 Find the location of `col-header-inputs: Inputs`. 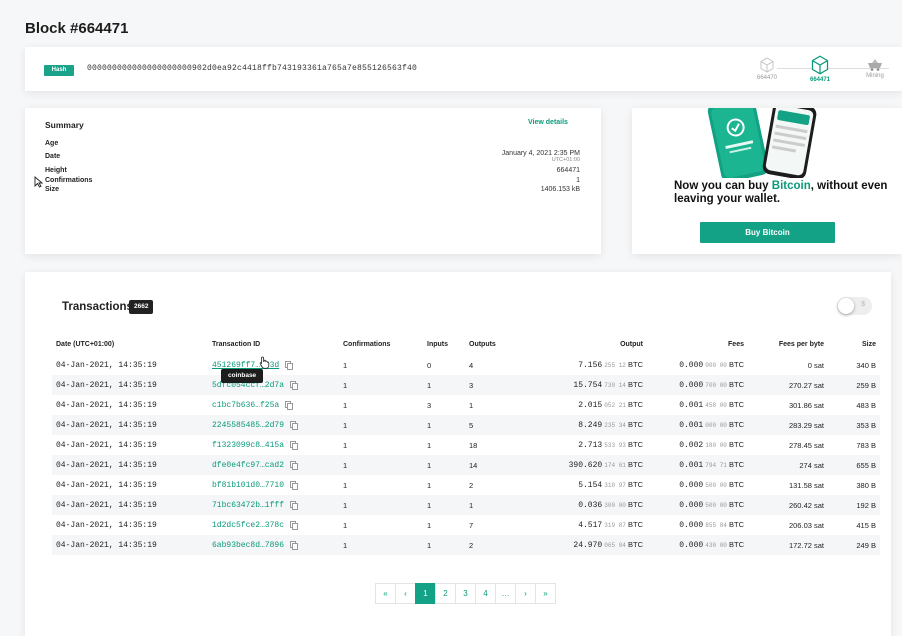

col-header-inputs: Inputs is located at coordinates (444, 344).